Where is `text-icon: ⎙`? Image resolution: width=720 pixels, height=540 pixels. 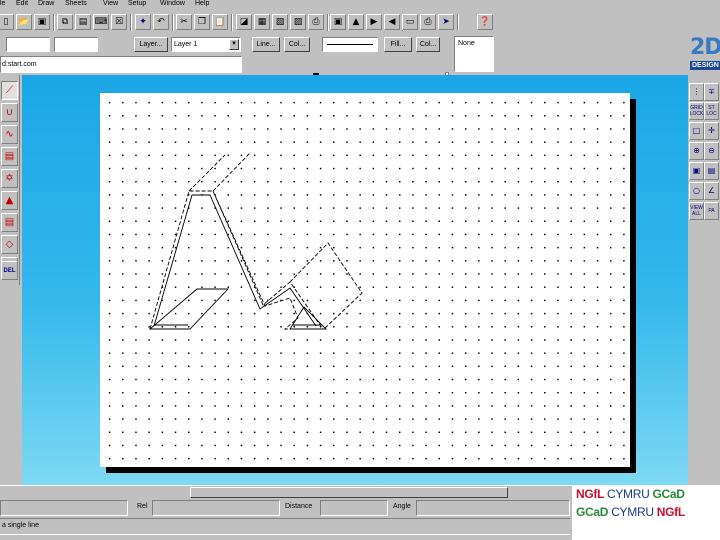 text-icon: ⎙ is located at coordinates (316, 22).